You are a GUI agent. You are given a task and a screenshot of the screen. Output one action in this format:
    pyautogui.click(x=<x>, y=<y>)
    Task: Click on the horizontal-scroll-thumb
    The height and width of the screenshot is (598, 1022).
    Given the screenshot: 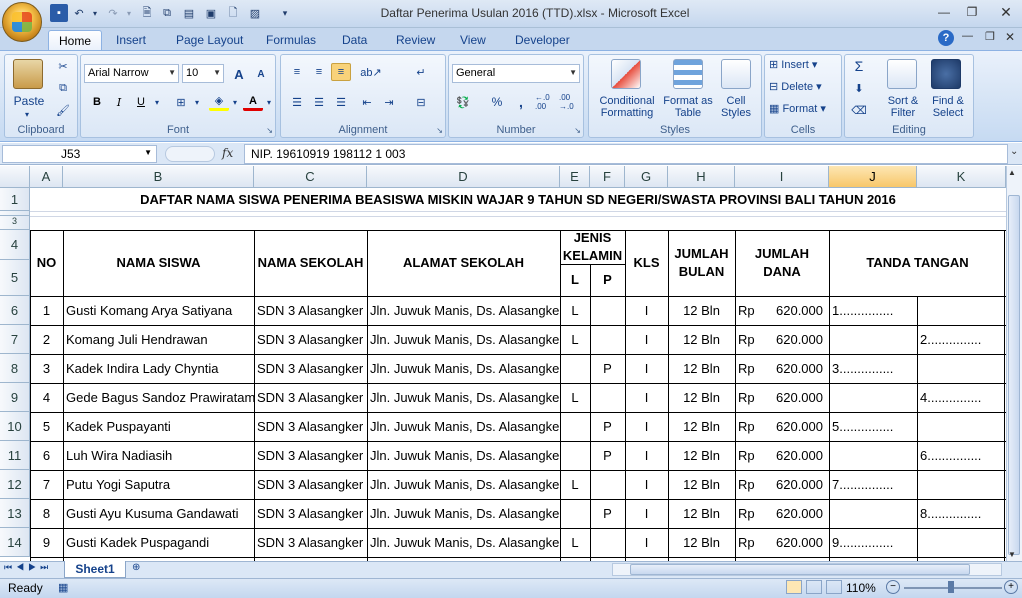 What is the action you would take?
    pyautogui.click(x=800, y=569)
    